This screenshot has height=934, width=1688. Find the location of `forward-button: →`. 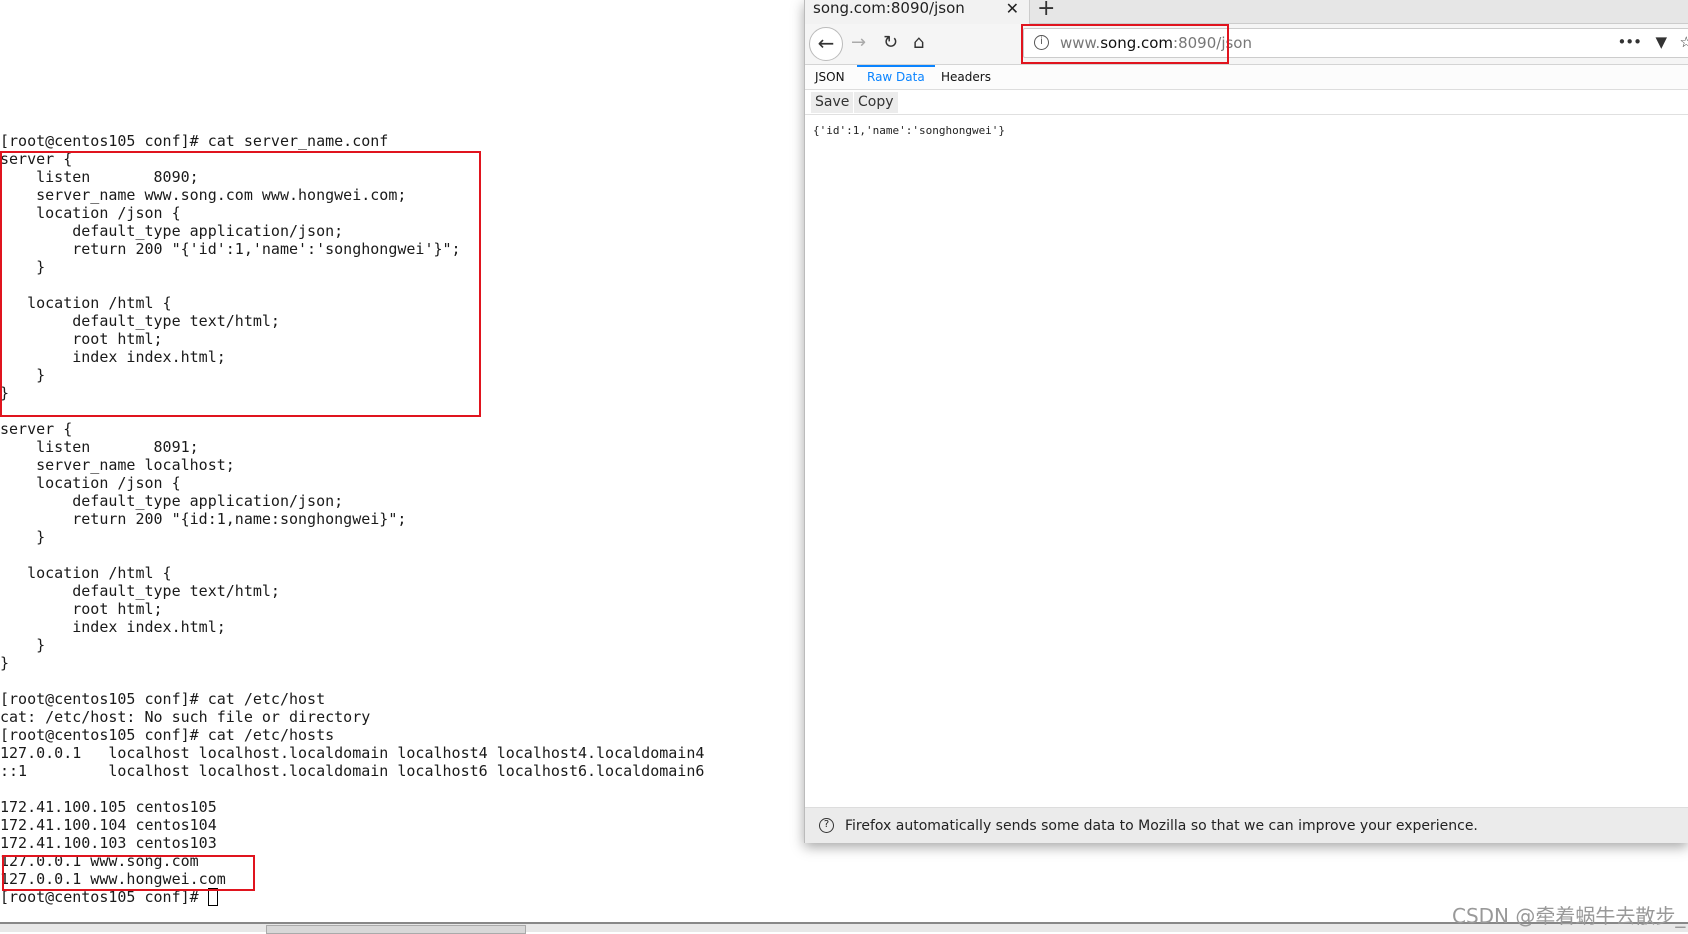

forward-button: → is located at coordinates (858, 42).